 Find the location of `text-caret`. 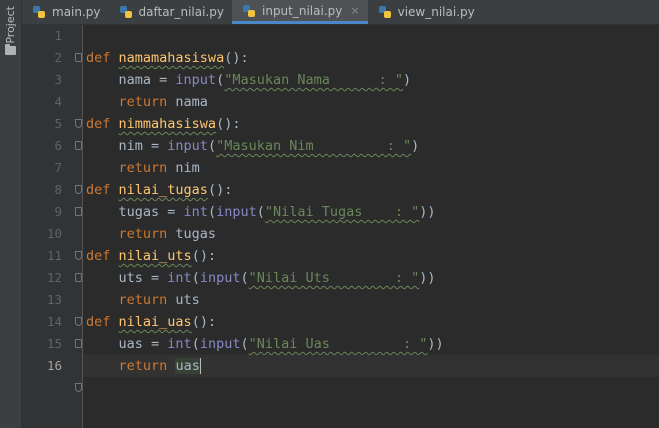

text-caret is located at coordinates (200, 366).